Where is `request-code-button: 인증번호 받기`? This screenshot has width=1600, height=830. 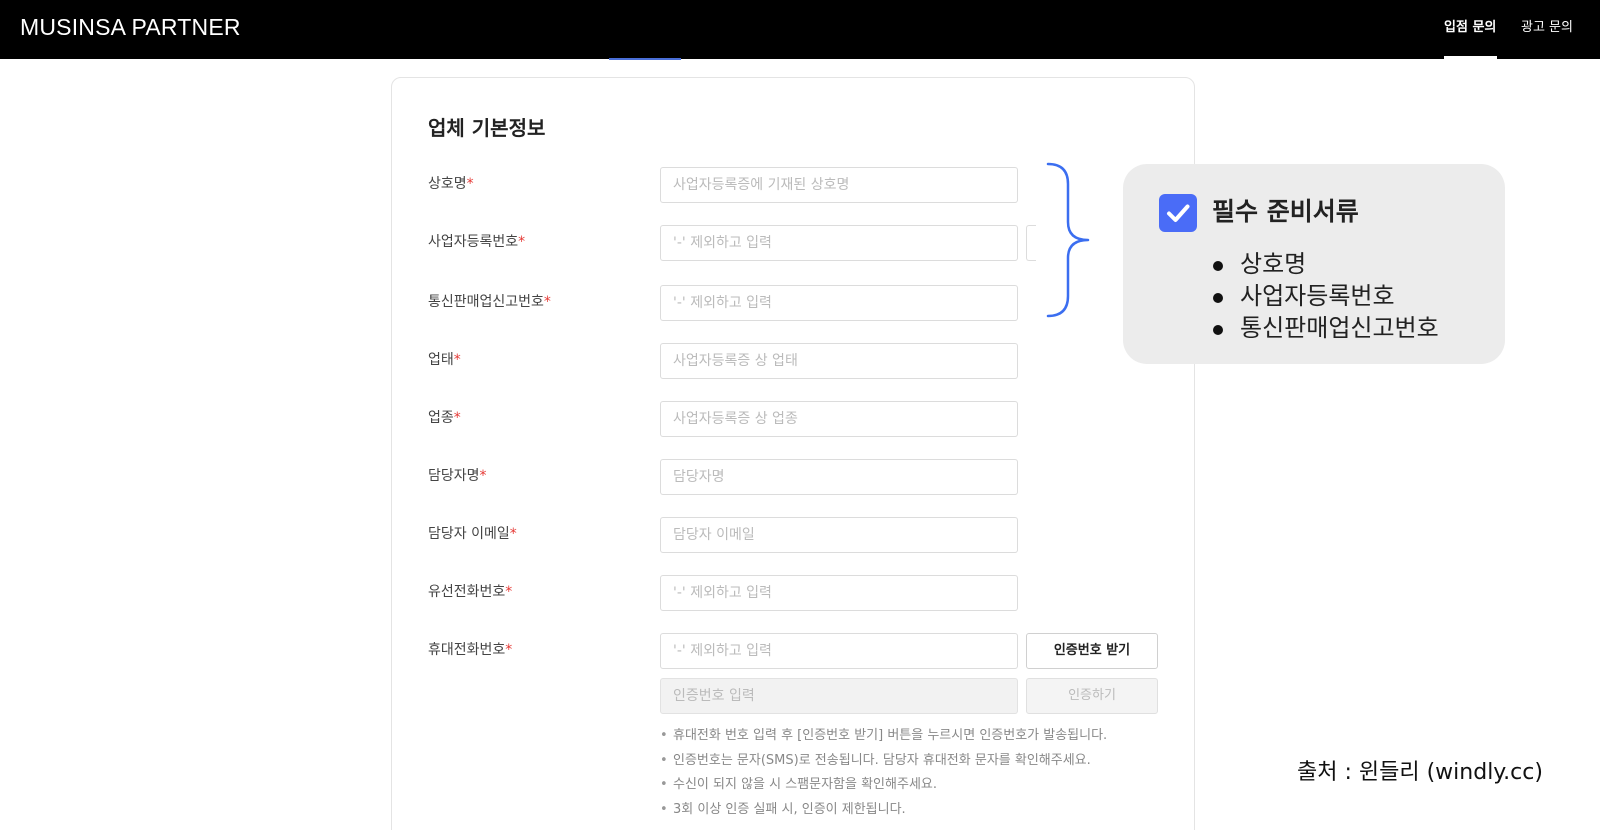 request-code-button: 인증번호 받기 is located at coordinates (1092, 651).